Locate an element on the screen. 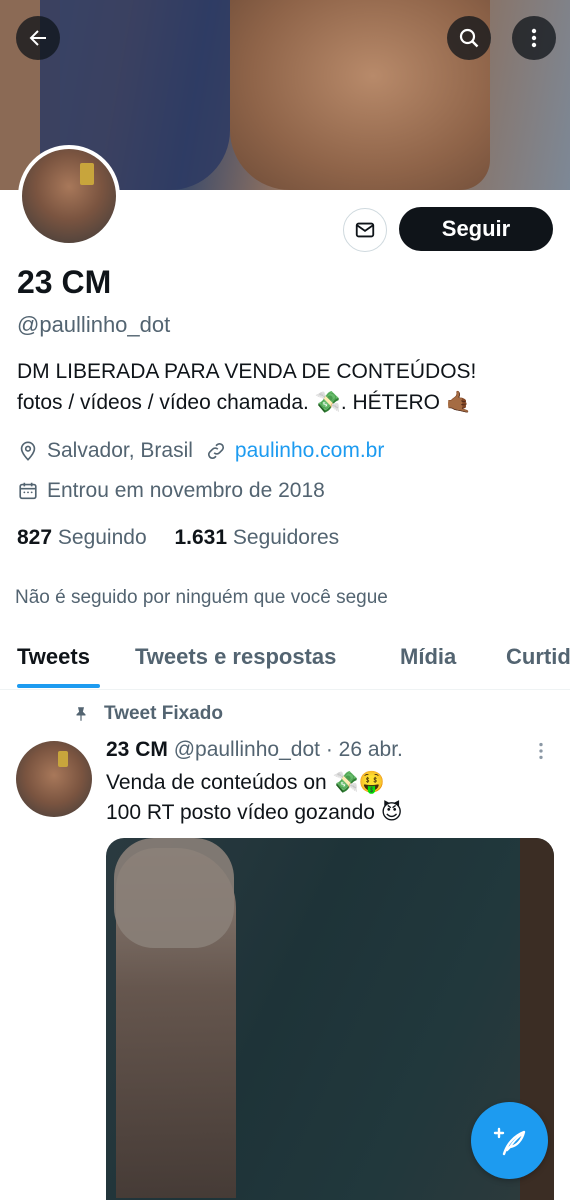  search-icon is located at coordinates (469, 38).